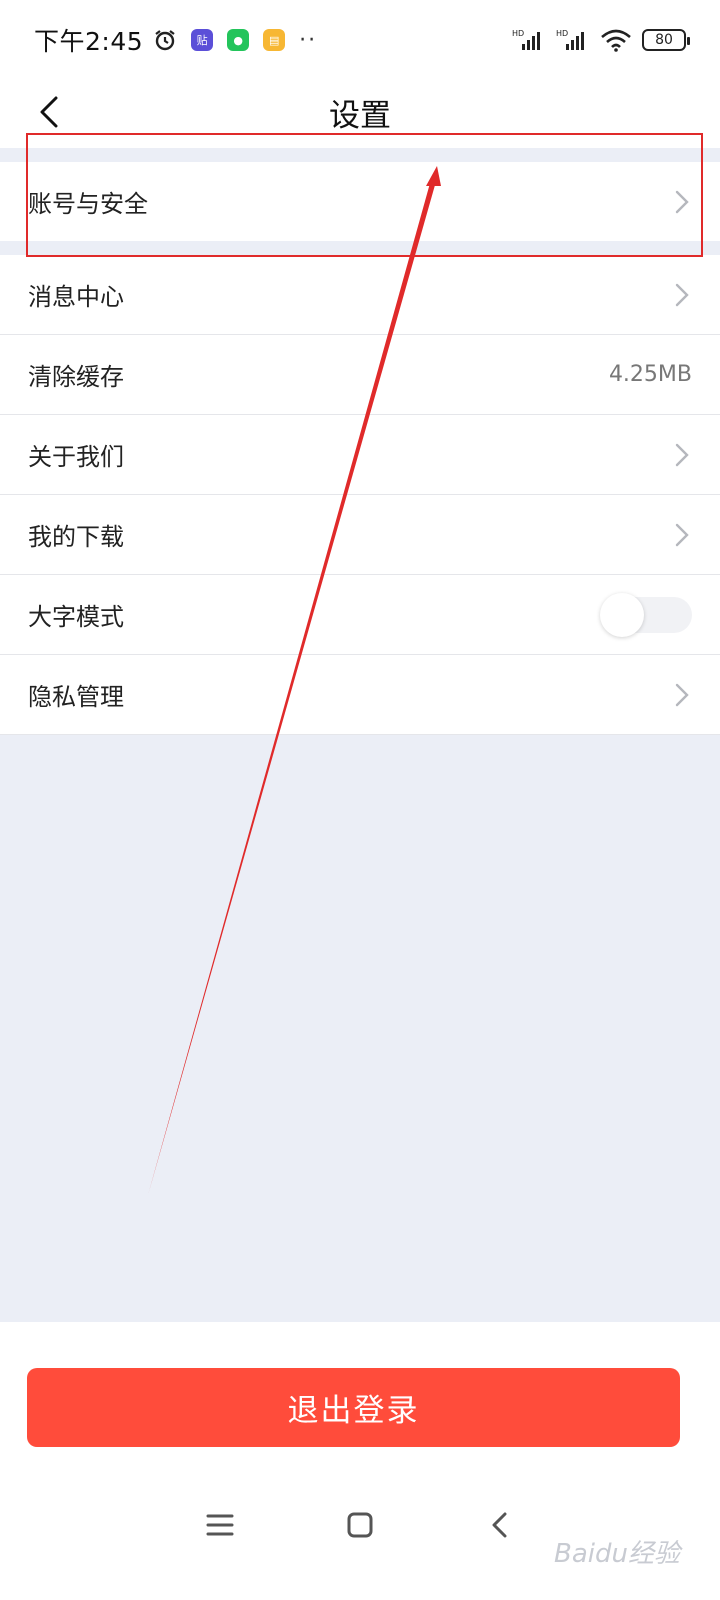 Image resolution: width=720 pixels, height=1600 pixels. I want to click on status-notification-icons: 贴 ● ▤ ··, so click(235, 40).